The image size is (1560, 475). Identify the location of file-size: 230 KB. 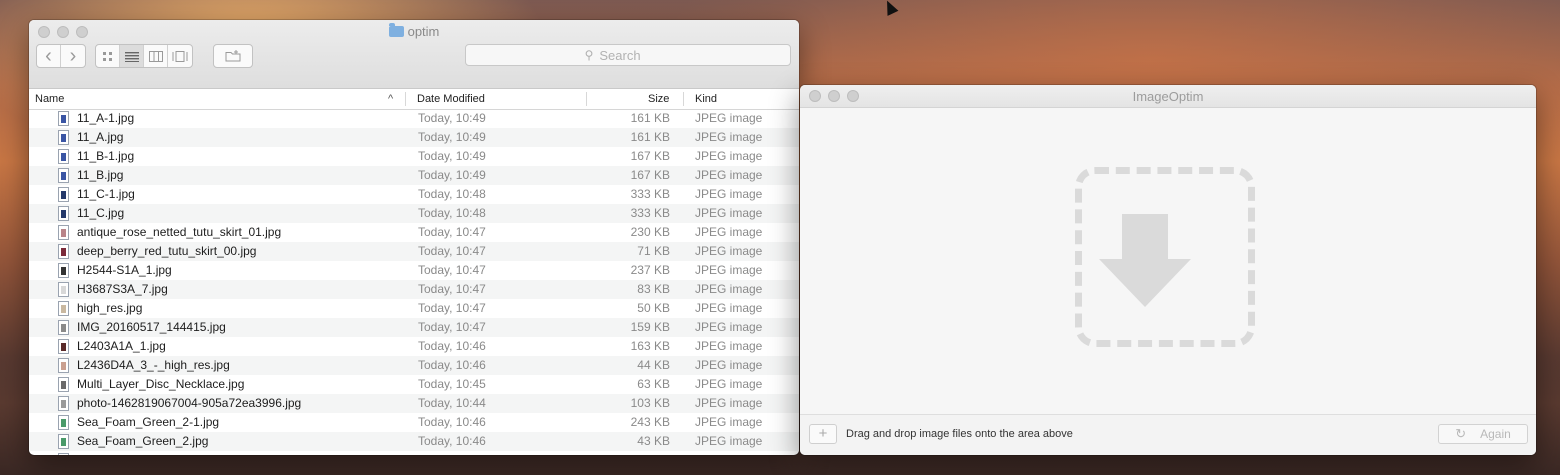
(650, 232).